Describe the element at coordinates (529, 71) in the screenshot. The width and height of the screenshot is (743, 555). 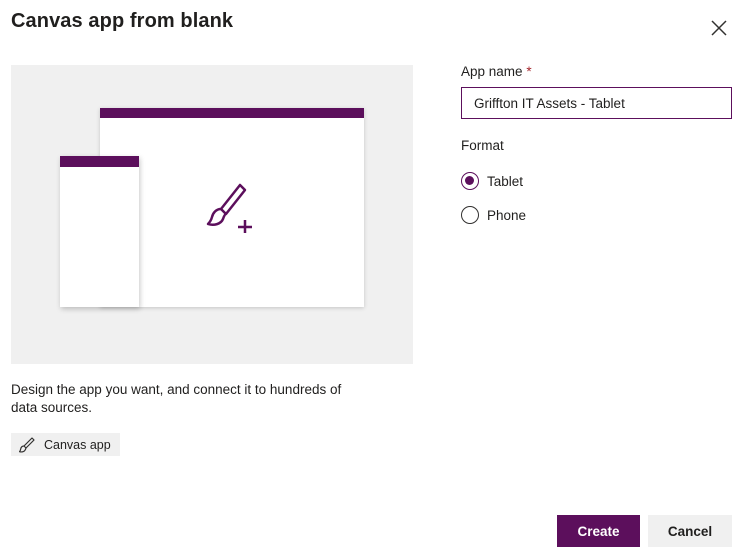
I see `required-marker: *` at that location.